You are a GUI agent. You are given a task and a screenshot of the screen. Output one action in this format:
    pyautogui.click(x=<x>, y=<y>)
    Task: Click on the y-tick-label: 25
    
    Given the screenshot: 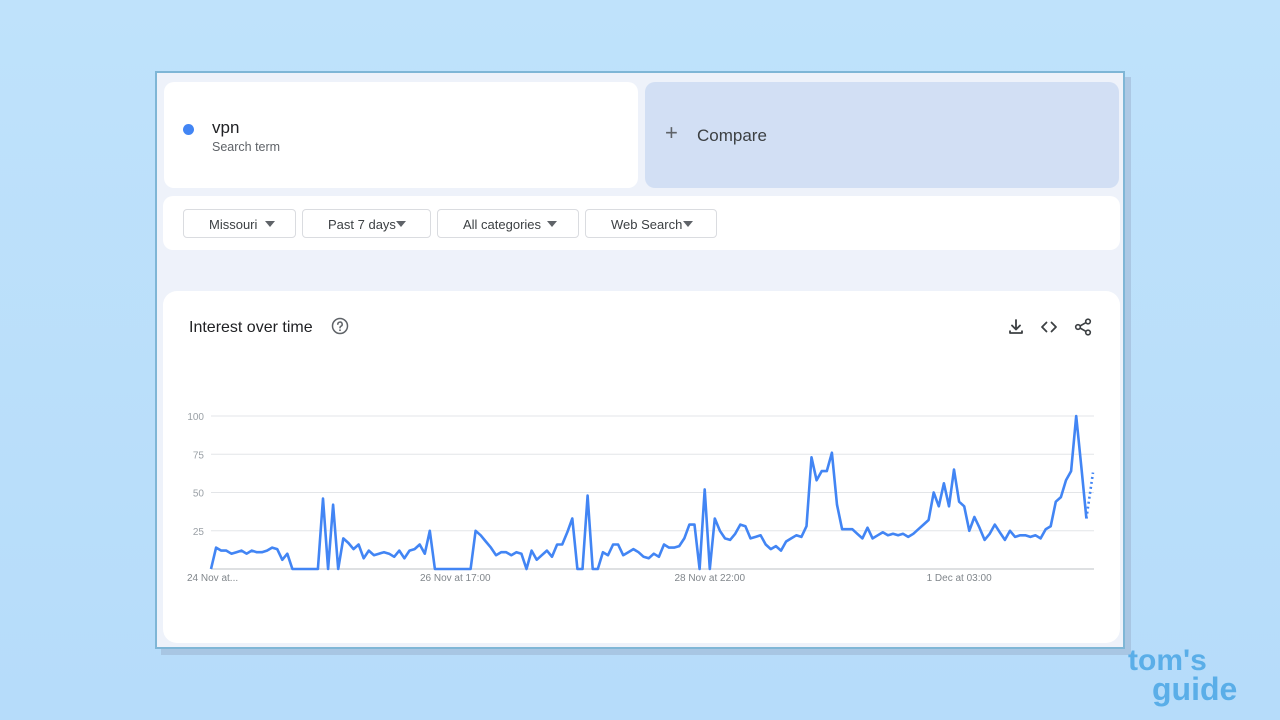 What is the action you would take?
    pyautogui.click(x=199, y=532)
    